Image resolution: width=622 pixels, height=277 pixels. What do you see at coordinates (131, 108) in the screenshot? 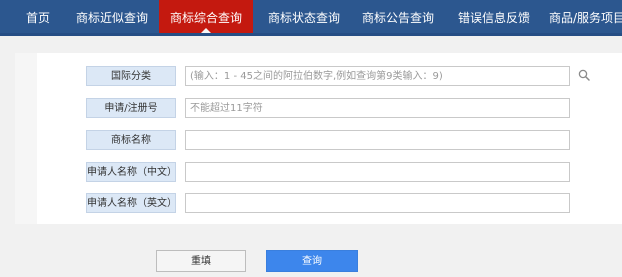
I see `registration-number-label: 申请/注册号` at bounding box center [131, 108].